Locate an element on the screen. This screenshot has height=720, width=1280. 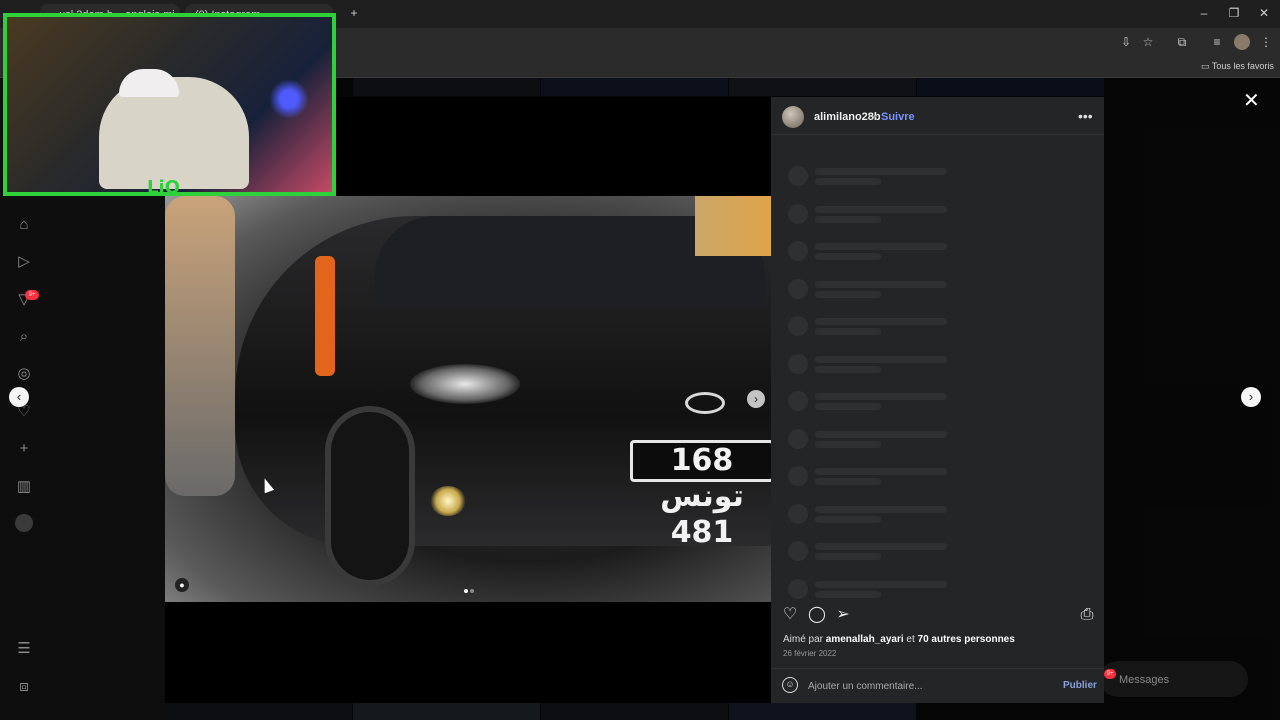
license-plate: 168 تونس 481 is located at coordinates (700, 495).